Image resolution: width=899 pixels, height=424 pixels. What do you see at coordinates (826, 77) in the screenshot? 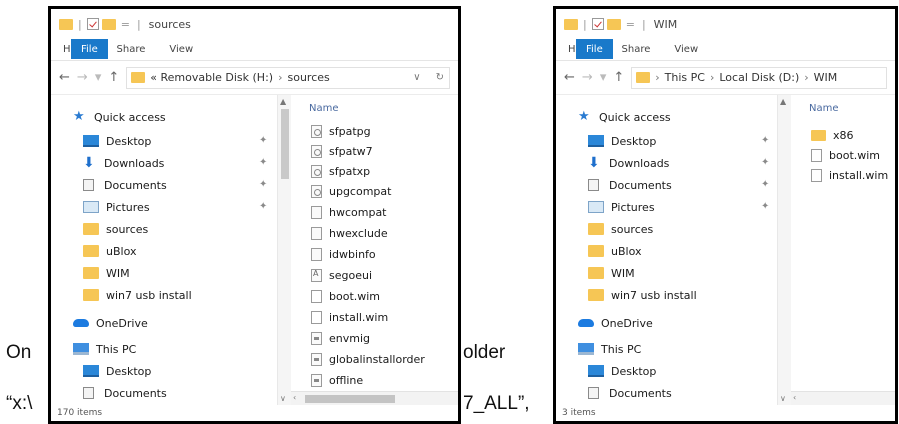
I see `breadcrumb-wim: WIM` at bounding box center [826, 77].